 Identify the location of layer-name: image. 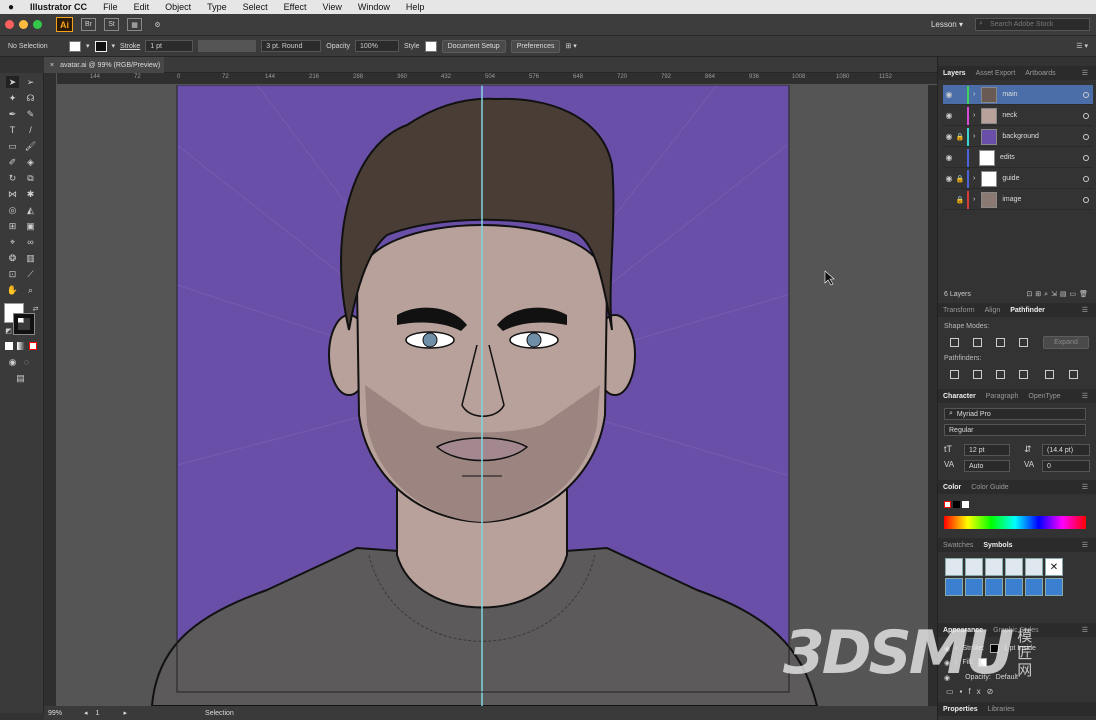
(1011, 199).